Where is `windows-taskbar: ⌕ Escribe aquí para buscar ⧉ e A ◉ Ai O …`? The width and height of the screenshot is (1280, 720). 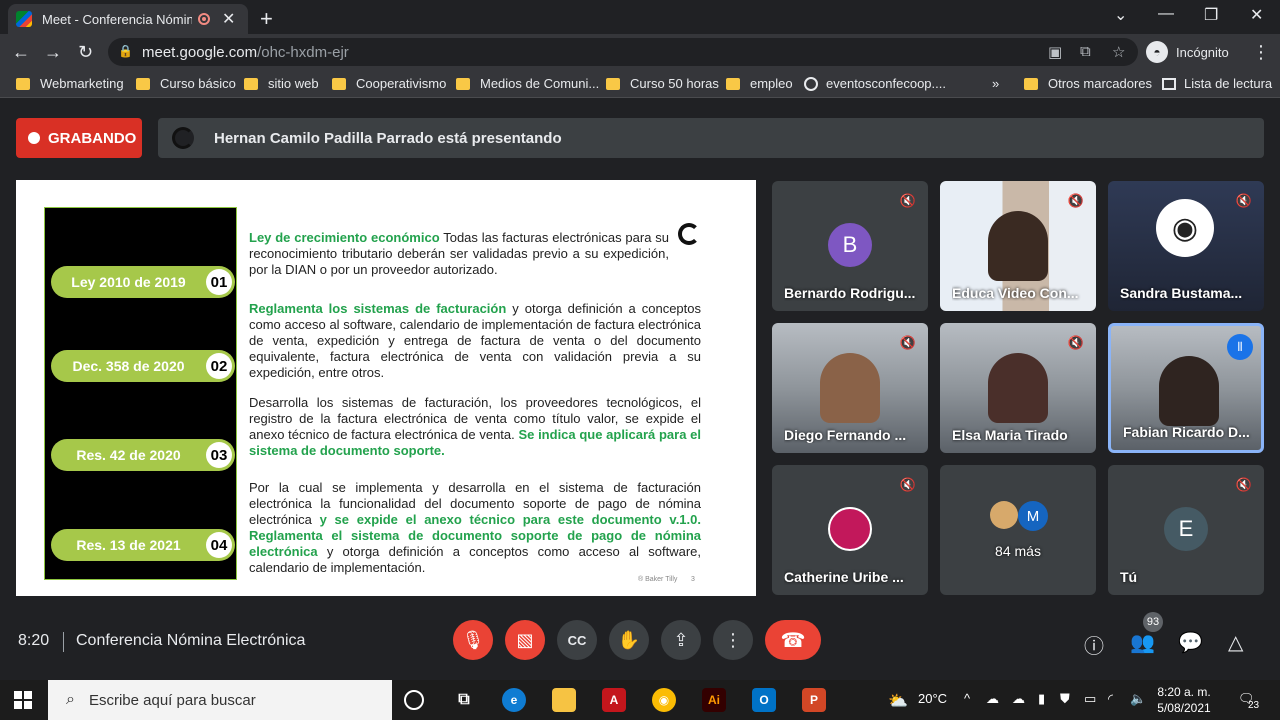 windows-taskbar: ⌕ Escribe aquí para buscar ⧉ e A ◉ Ai O … is located at coordinates (640, 700).